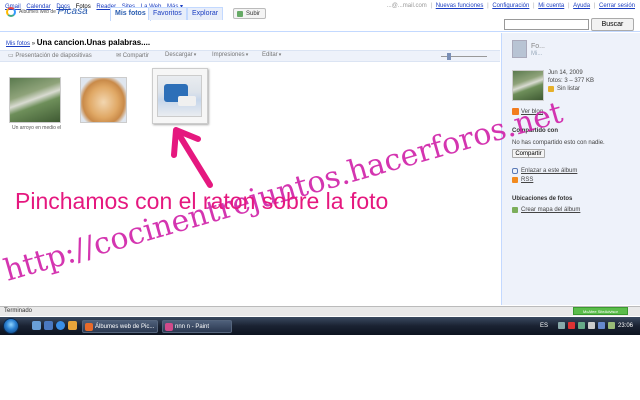  I want to click on download-menu: Descargar▾, so click(180, 55).